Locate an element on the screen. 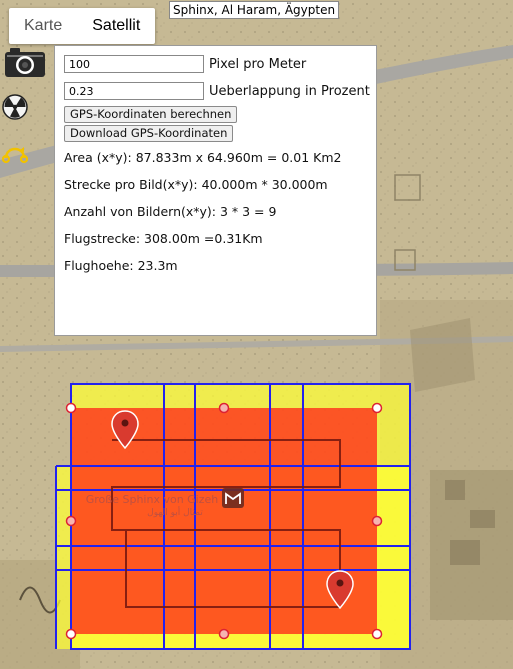  overlap-label: Ueberlappung in Prozent is located at coordinates (289, 91).